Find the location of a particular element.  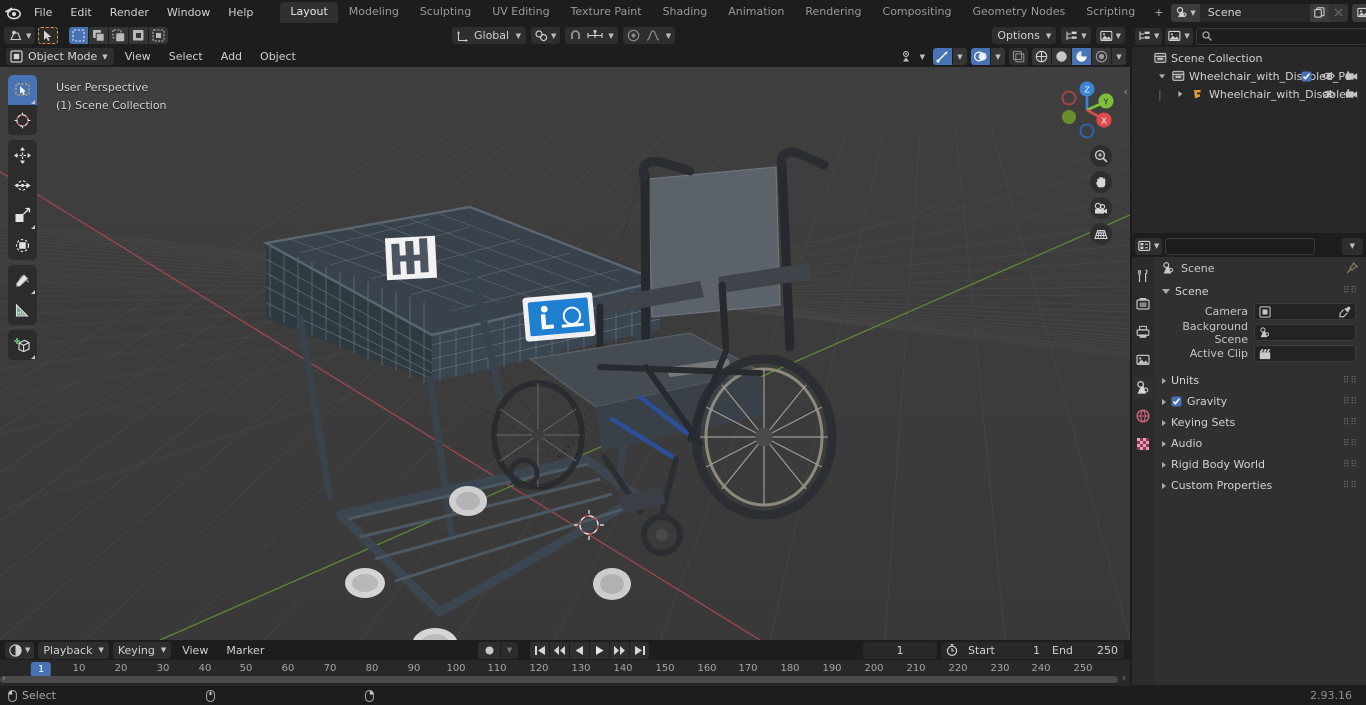

workspace-tab-layout: Layout is located at coordinates (309, 12).